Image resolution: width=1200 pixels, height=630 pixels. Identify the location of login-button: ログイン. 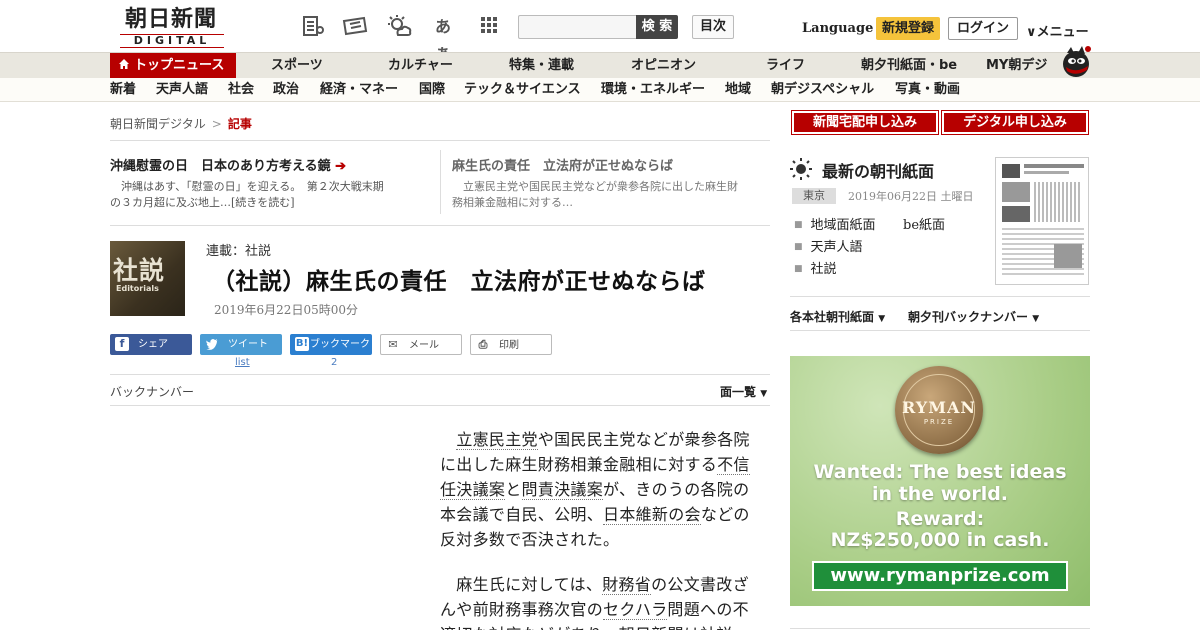
(983, 28).